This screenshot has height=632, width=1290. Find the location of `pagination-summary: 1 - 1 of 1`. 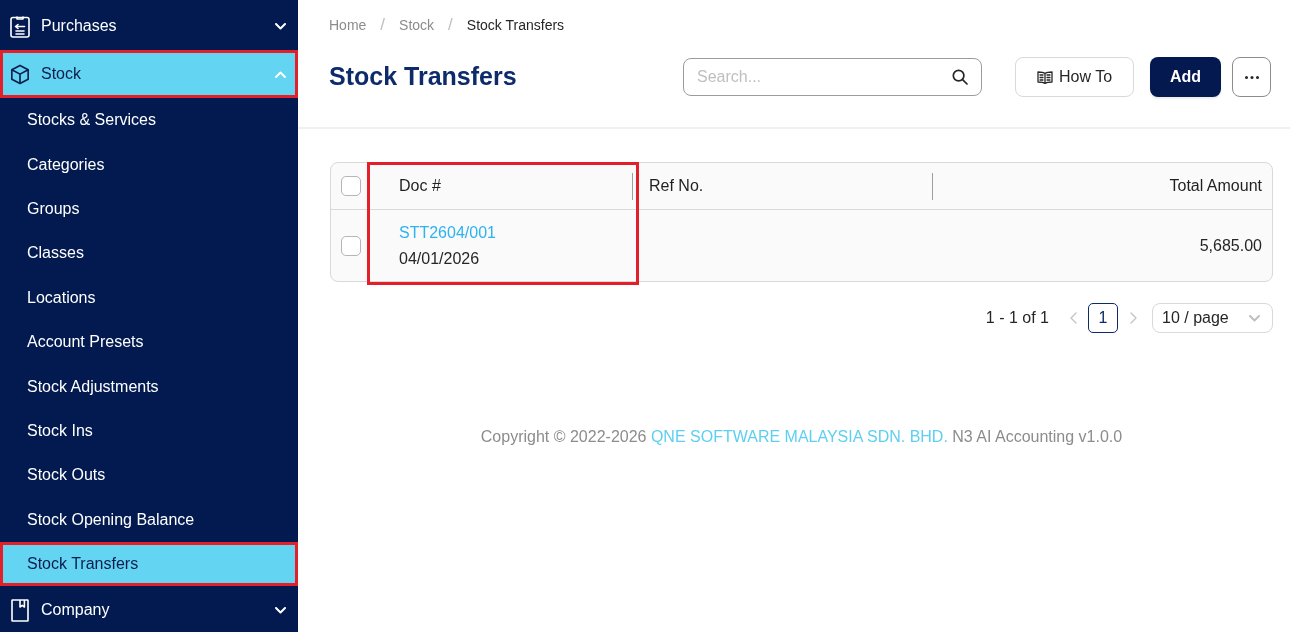

pagination-summary: 1 - 1 of 1 is located at coordinates (1017, 318).